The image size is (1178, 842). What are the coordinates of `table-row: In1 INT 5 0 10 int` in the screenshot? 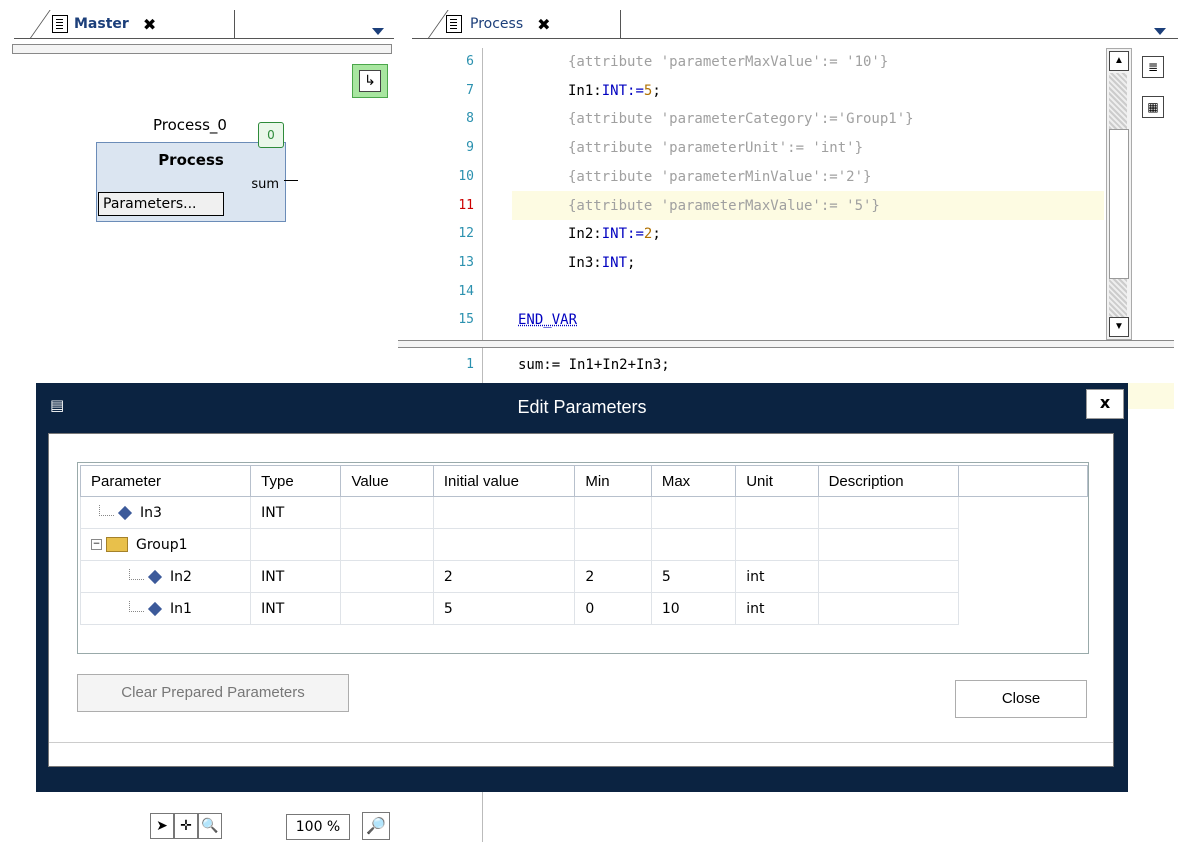 It's located at (583, 608).